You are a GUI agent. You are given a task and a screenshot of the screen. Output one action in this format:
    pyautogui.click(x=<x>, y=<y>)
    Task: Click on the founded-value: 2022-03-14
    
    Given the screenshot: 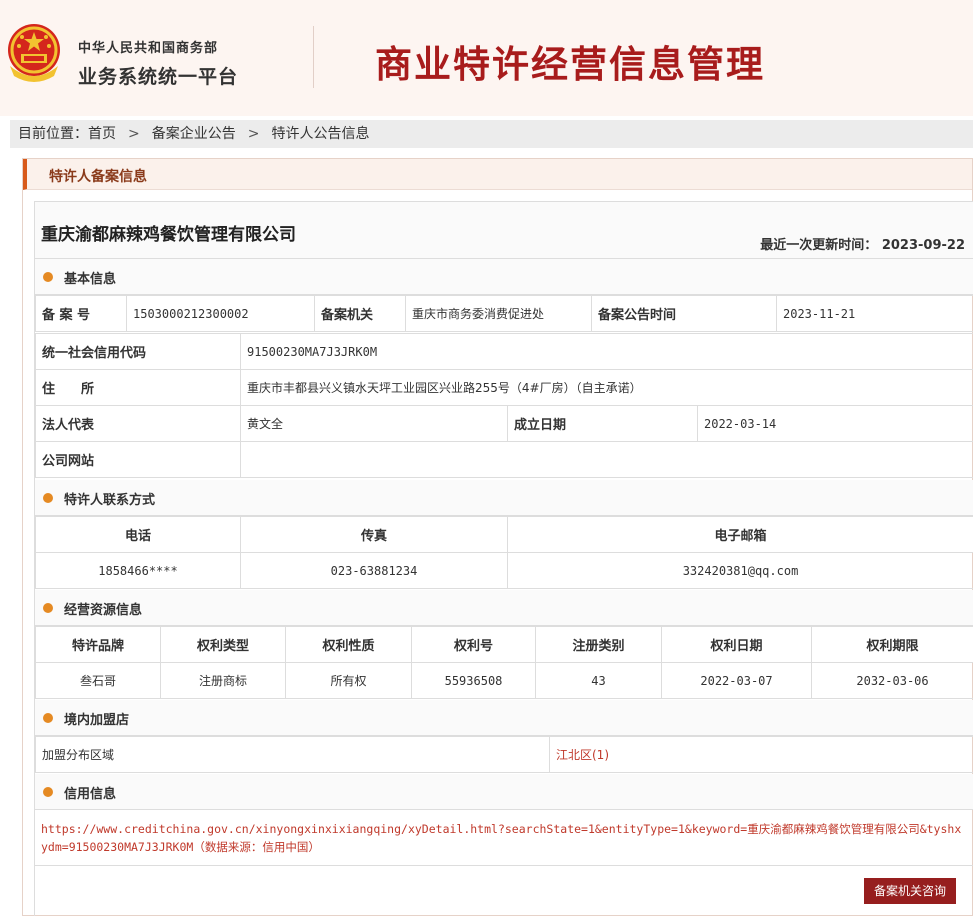 What is the action you would take?
    pyautogui.click(x=834, y=423)
    